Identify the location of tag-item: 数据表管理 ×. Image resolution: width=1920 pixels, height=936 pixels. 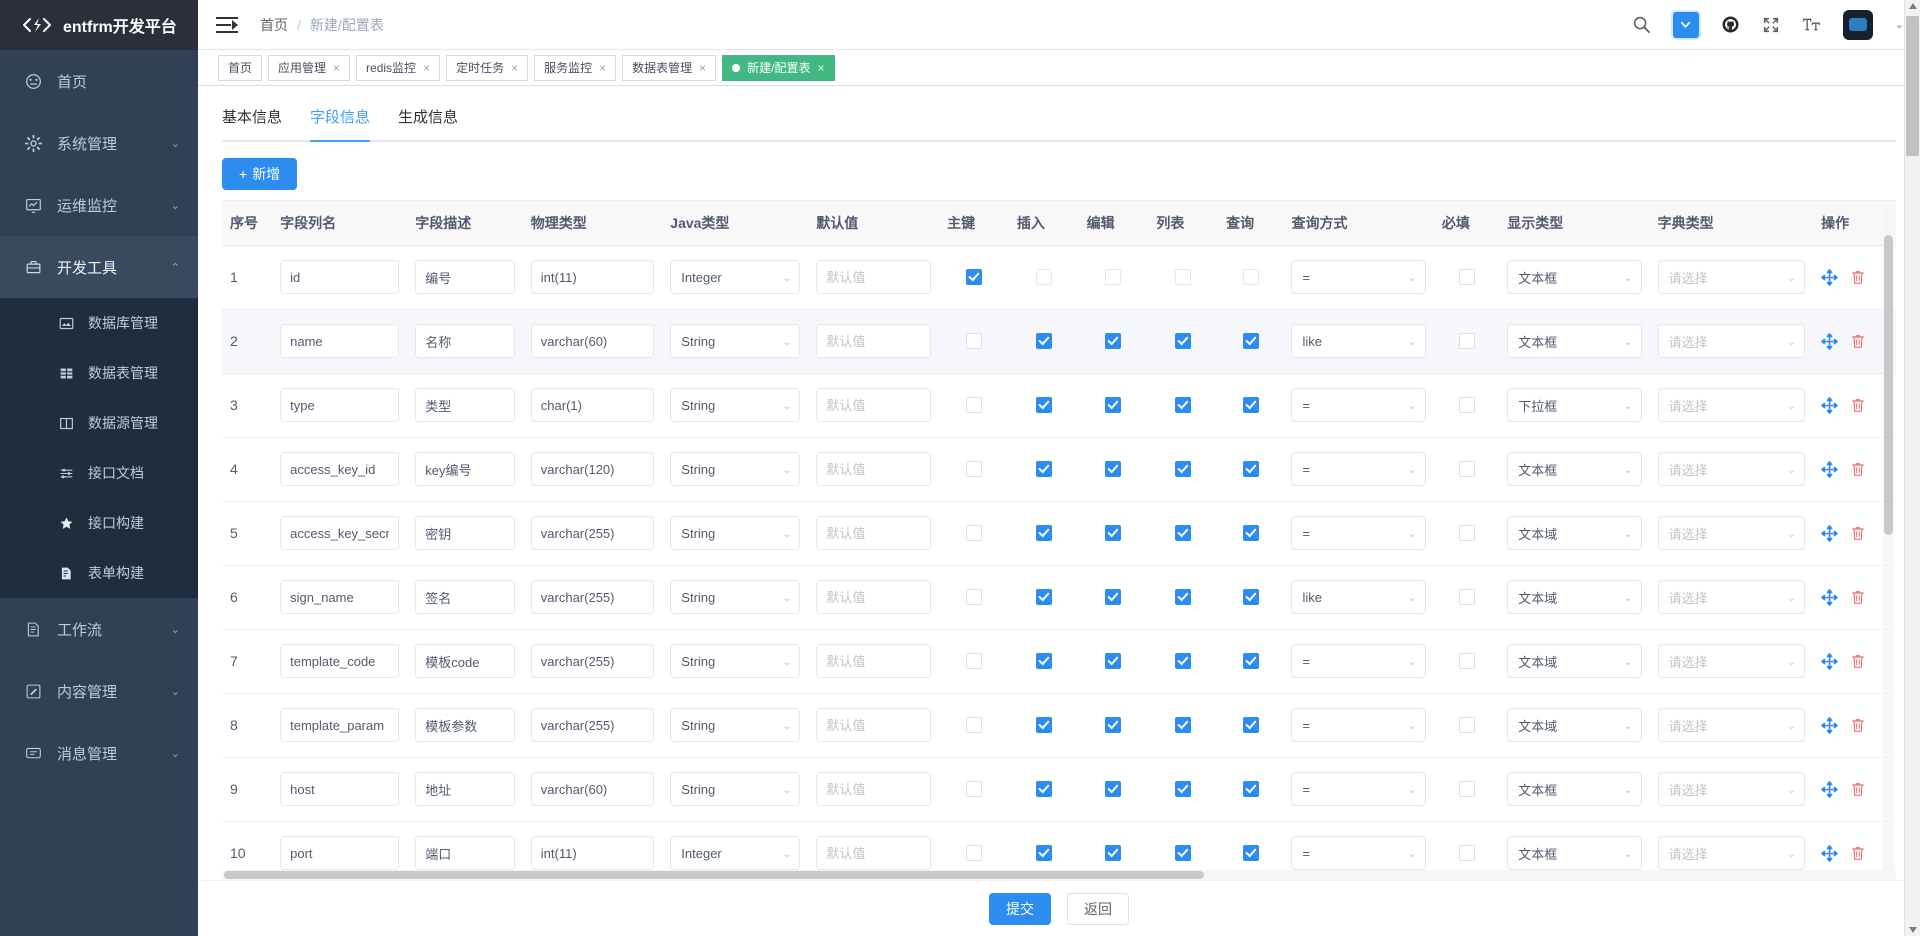
(669, 67).